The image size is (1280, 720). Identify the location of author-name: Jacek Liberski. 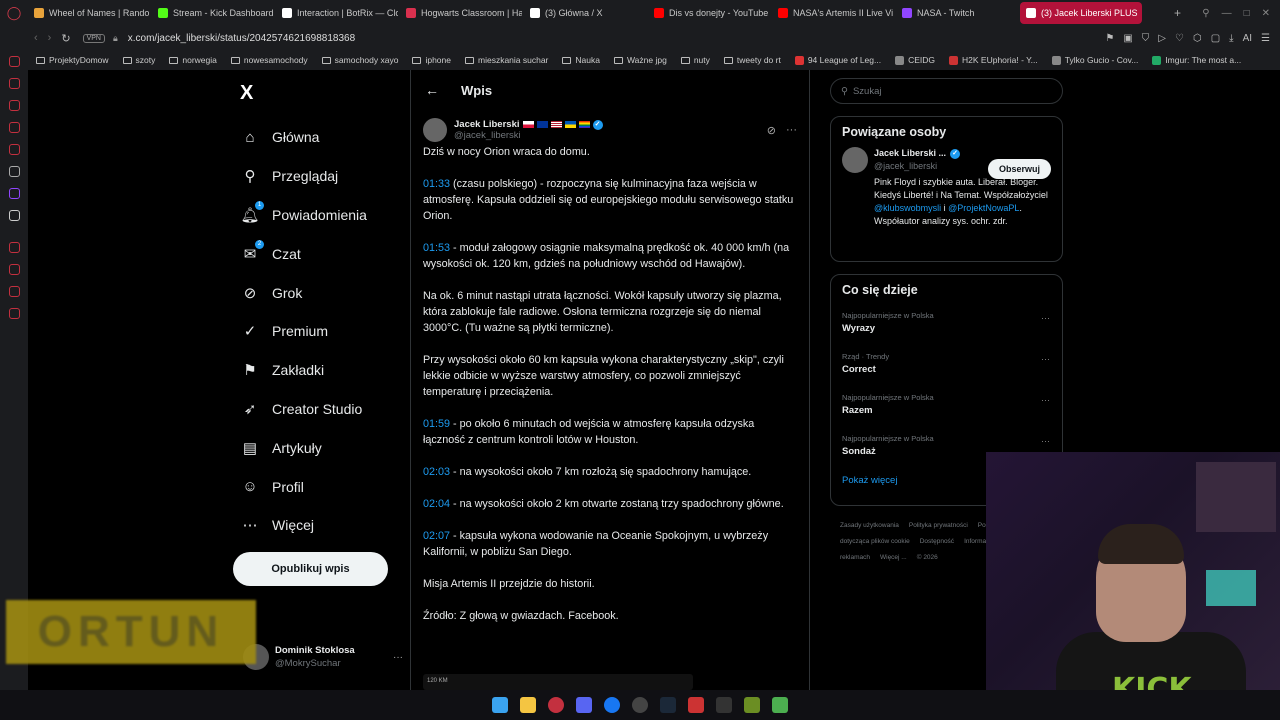
(487, 124).